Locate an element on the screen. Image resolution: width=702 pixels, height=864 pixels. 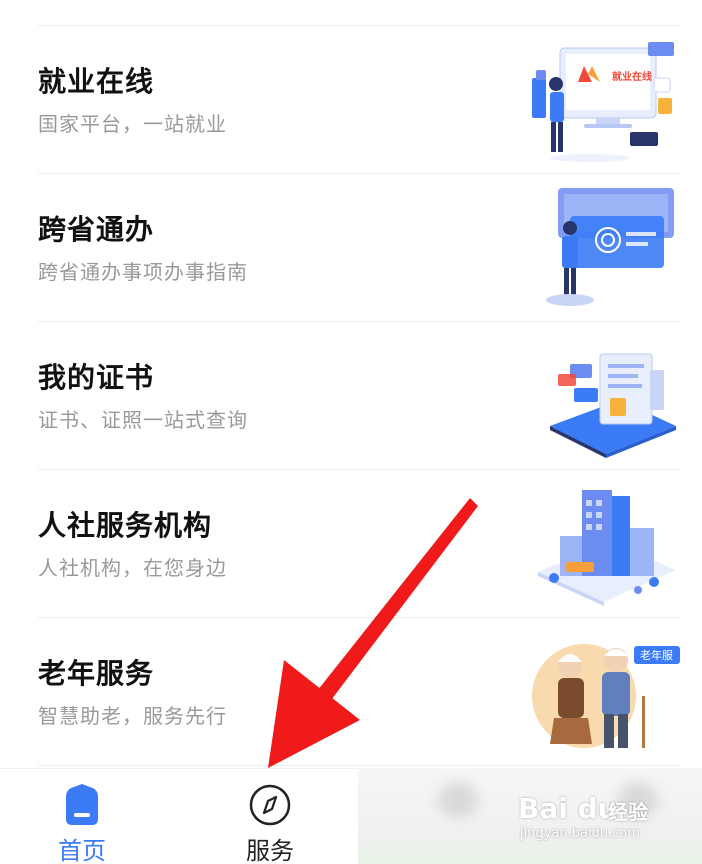
service-subtitle: 人社机构，在您身边 is located at coordinates (132, 568).